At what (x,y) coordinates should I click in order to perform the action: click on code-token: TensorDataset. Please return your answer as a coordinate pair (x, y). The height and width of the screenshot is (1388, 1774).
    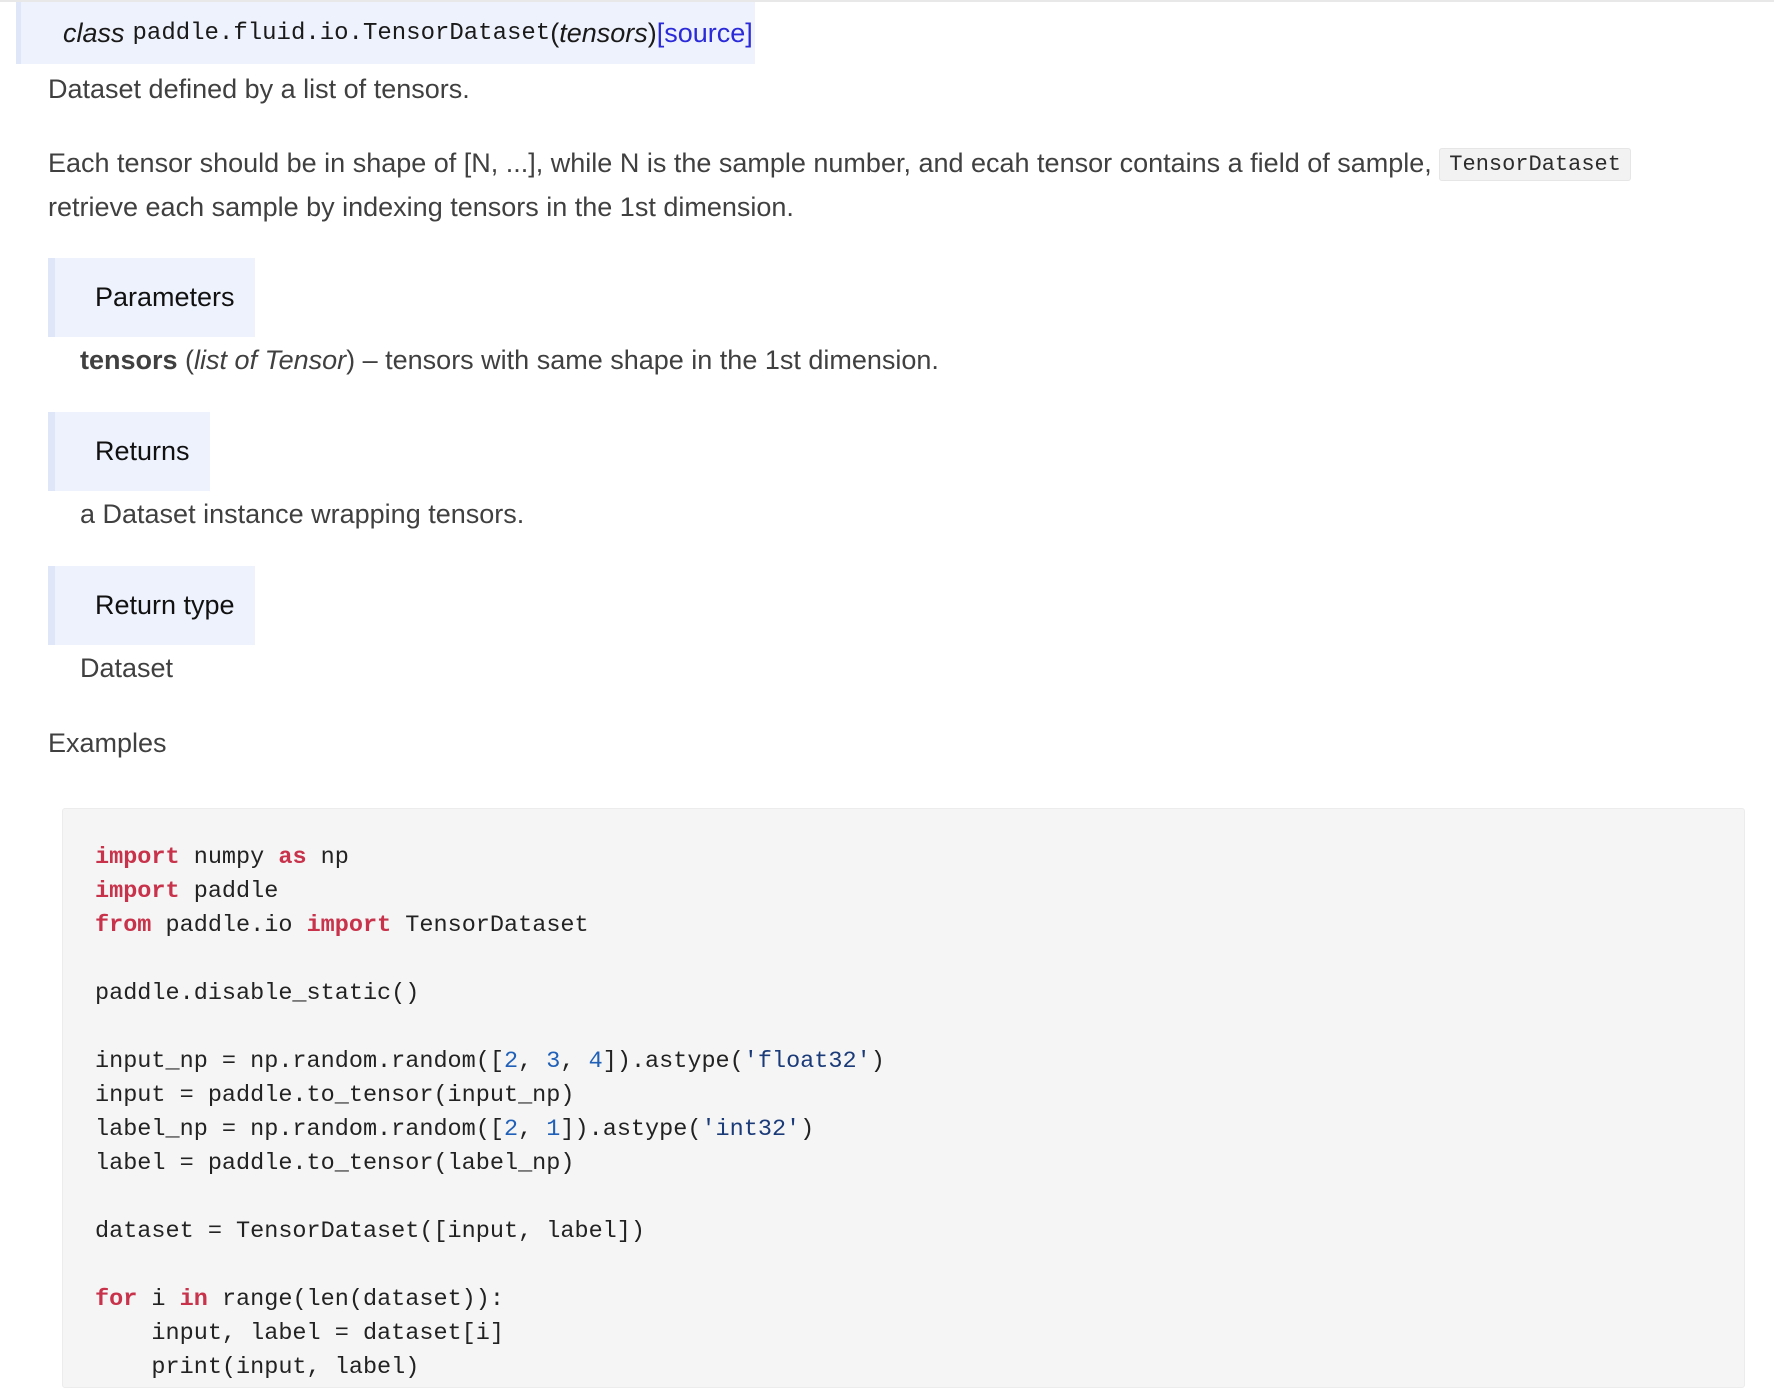
    Looking at the image, I should click on (490, 925).